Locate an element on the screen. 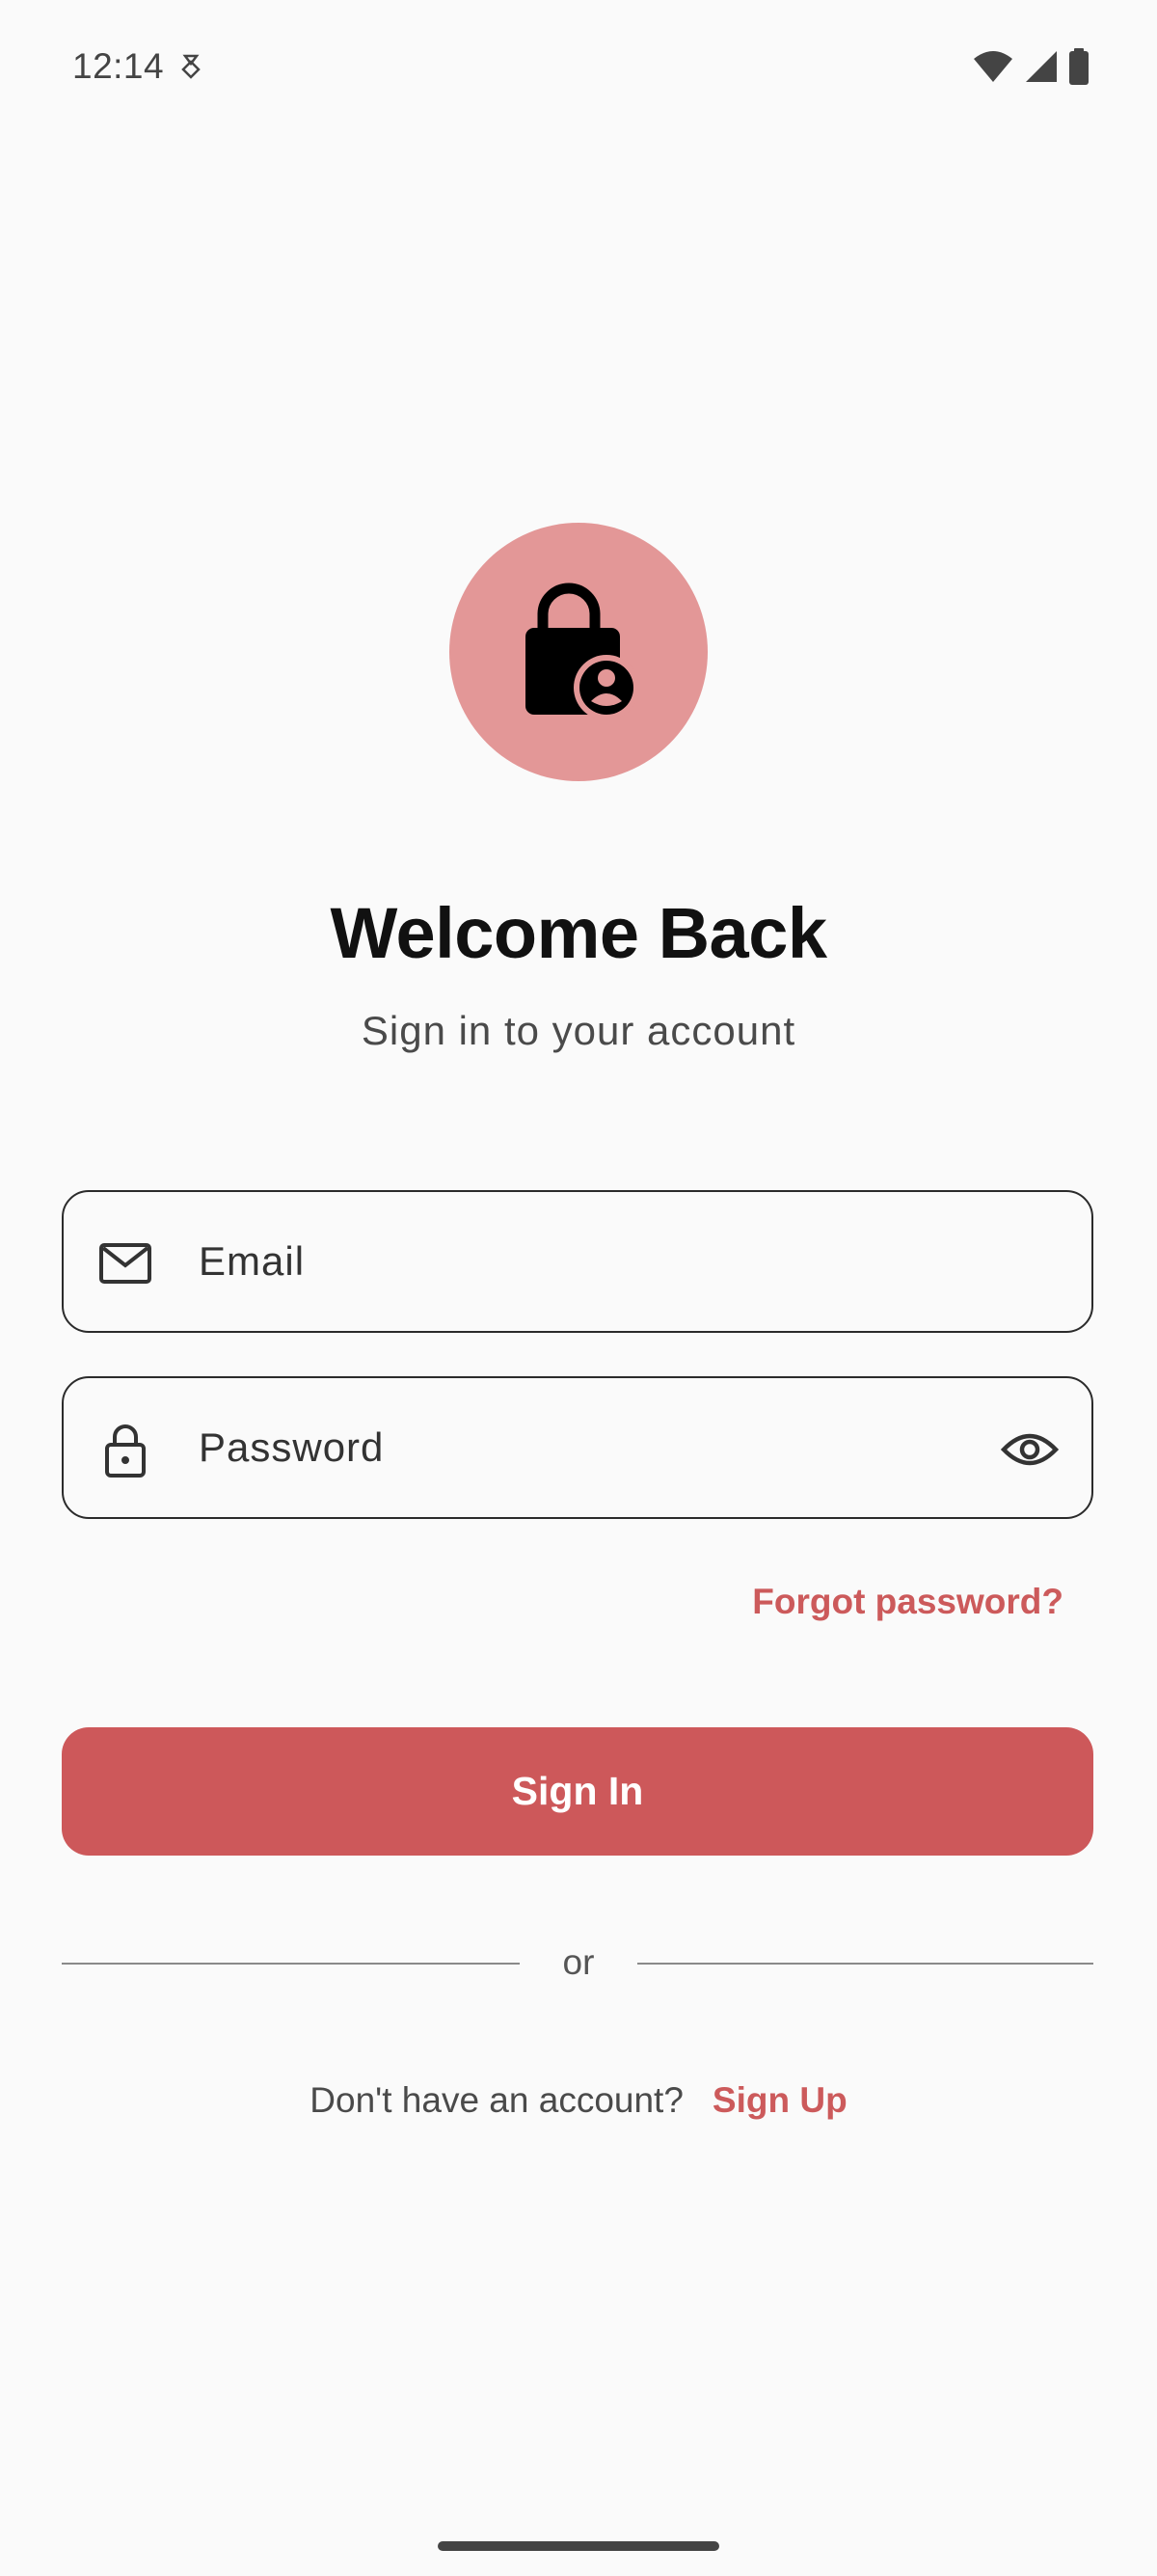 Image resolution: width=1157 pixels, height=2576 pixels. email-label: Email is located at coordinates (252, 1261).